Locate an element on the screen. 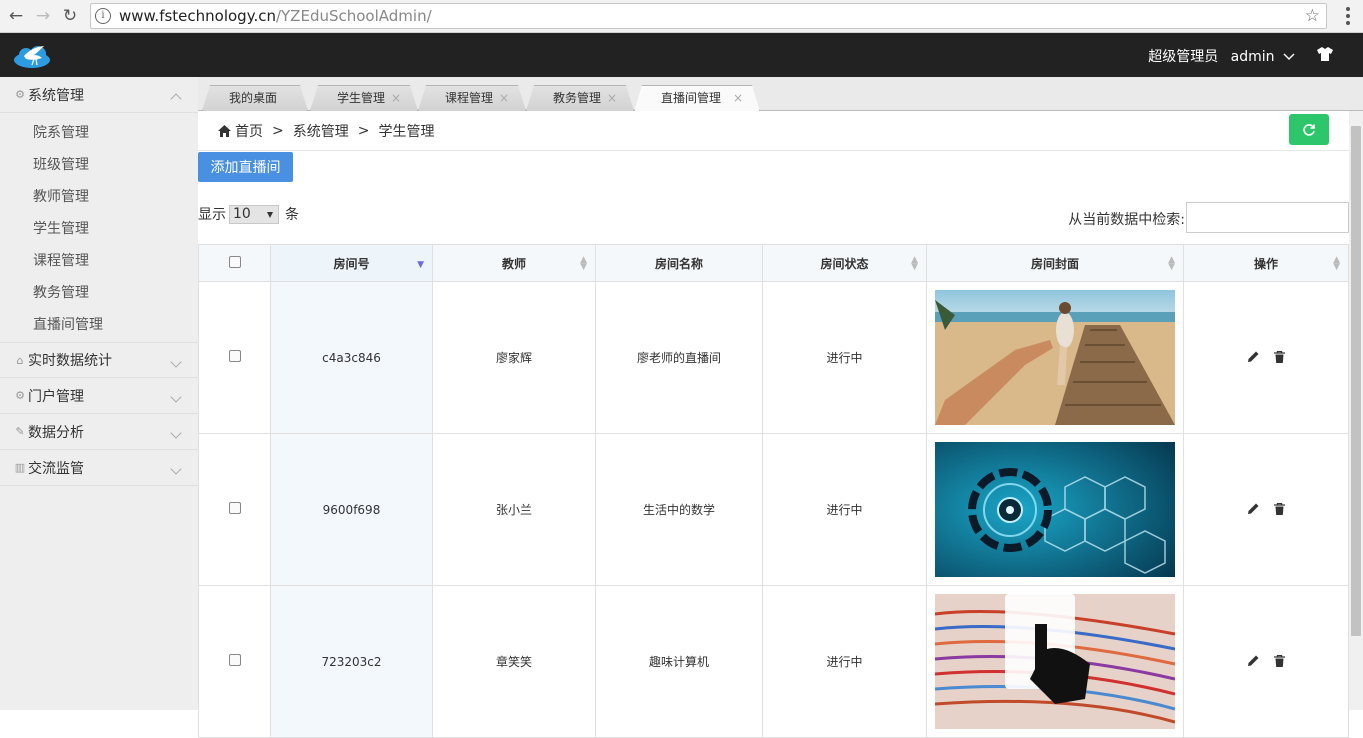 This screenshot has height=738, width=1363. column-label: 房间封面 is located at coordinates (1054, 263).